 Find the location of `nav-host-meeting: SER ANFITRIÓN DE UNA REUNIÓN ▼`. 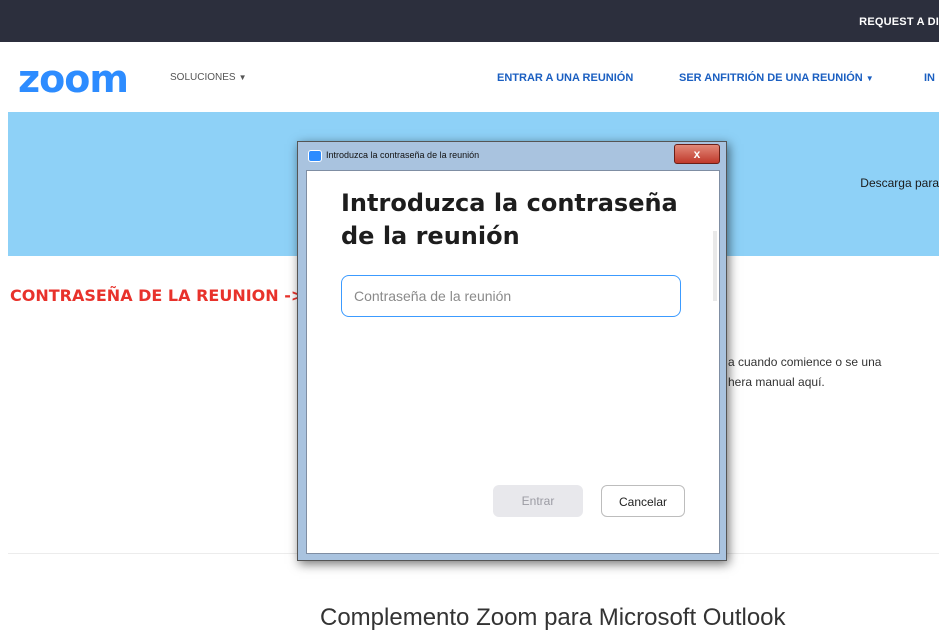

nav-host-meeting: SER ANFITRIÓN DE UNA REUNIÓN ▼ is located at coordinates (776, 78).